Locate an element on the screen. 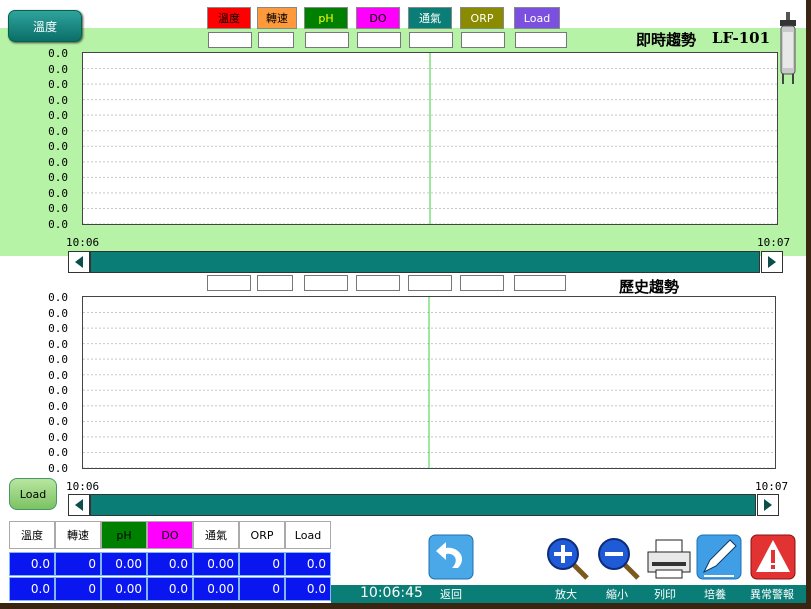 The width and height of the screenshot is (811, 609). undo-arrow-icon is located at coordinates (451, 557).